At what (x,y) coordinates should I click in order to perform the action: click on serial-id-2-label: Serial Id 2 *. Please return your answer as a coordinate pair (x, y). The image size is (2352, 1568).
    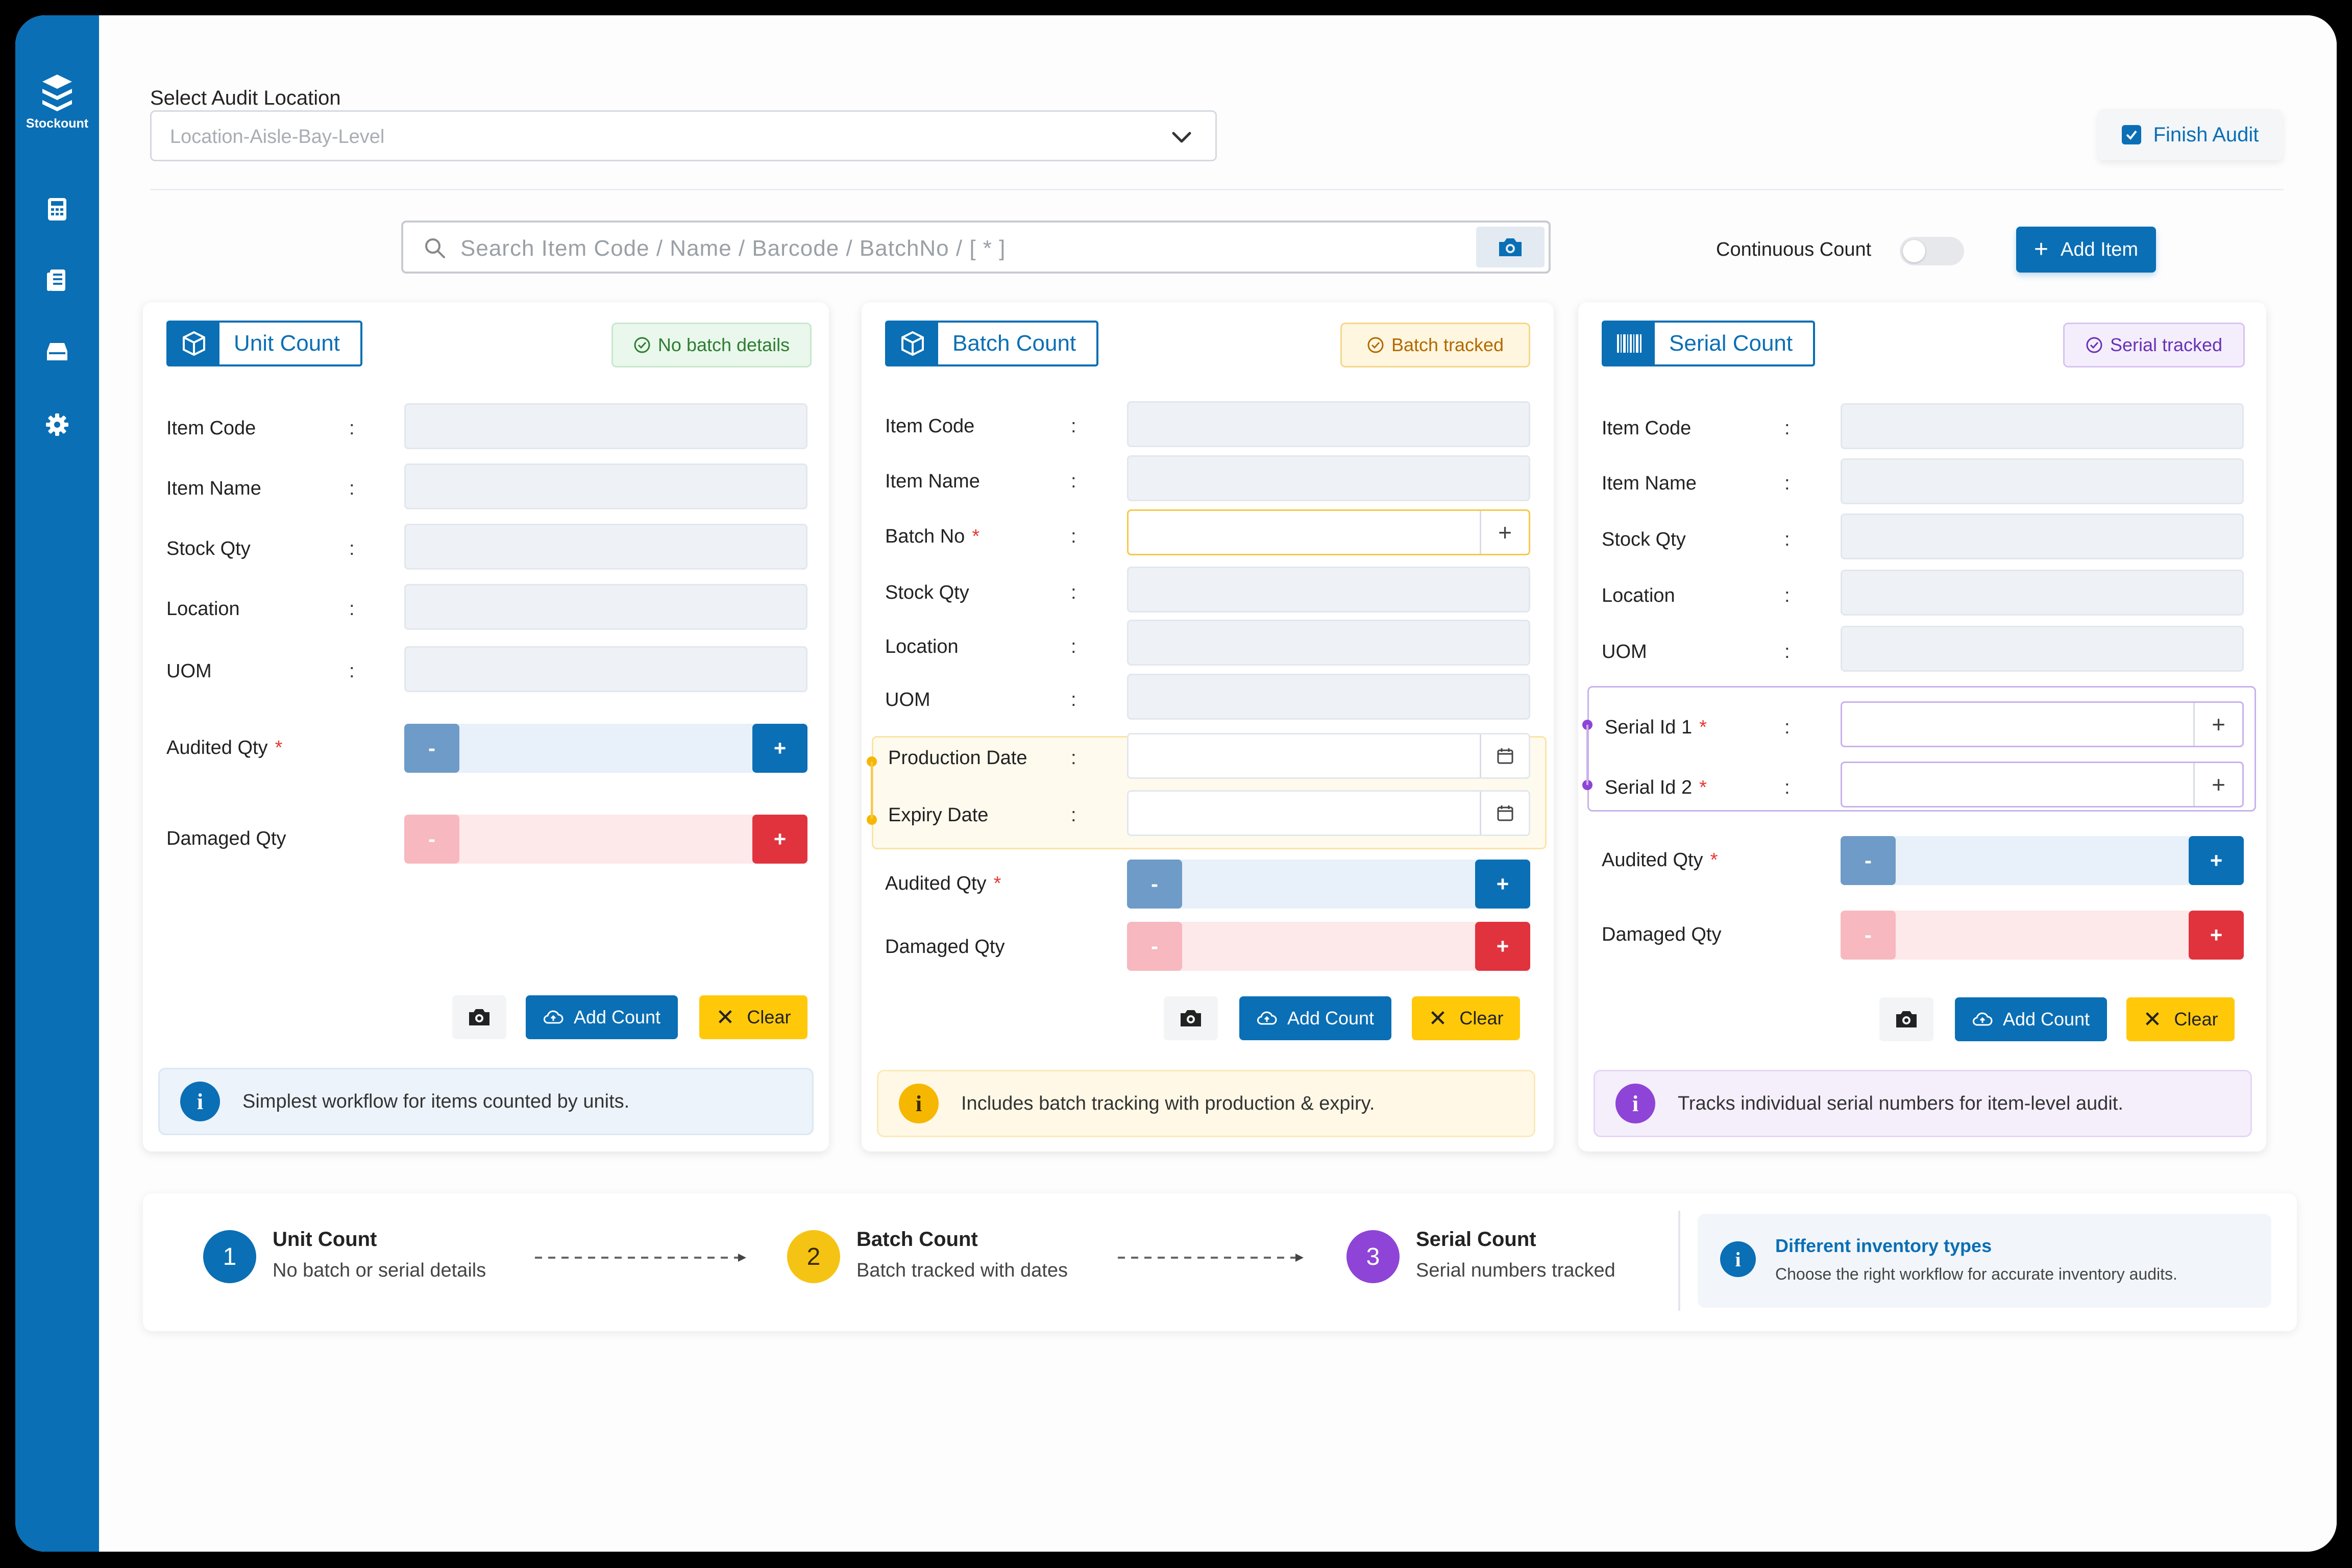
    Looking at the image, I should click on (1656, 787).